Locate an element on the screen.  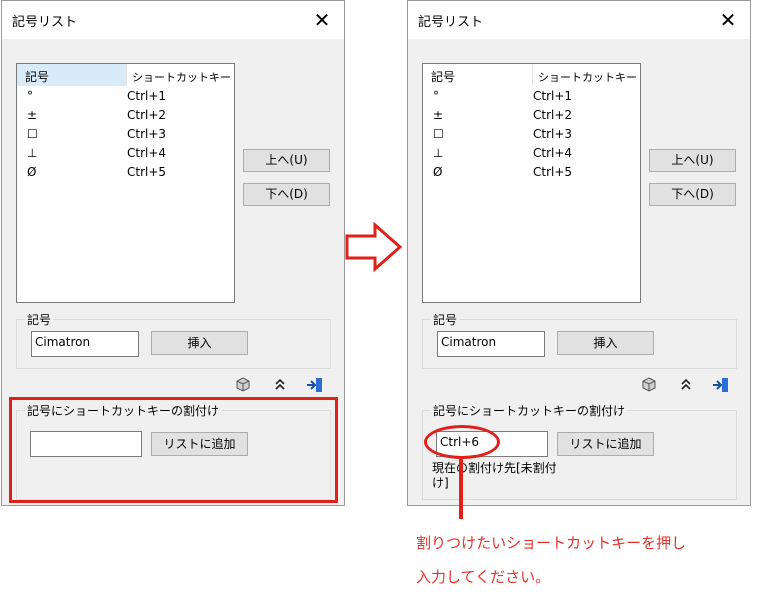
shortcut-assign-label: 記号にショートカットキーの割付け is located at coordinates (529, 410).